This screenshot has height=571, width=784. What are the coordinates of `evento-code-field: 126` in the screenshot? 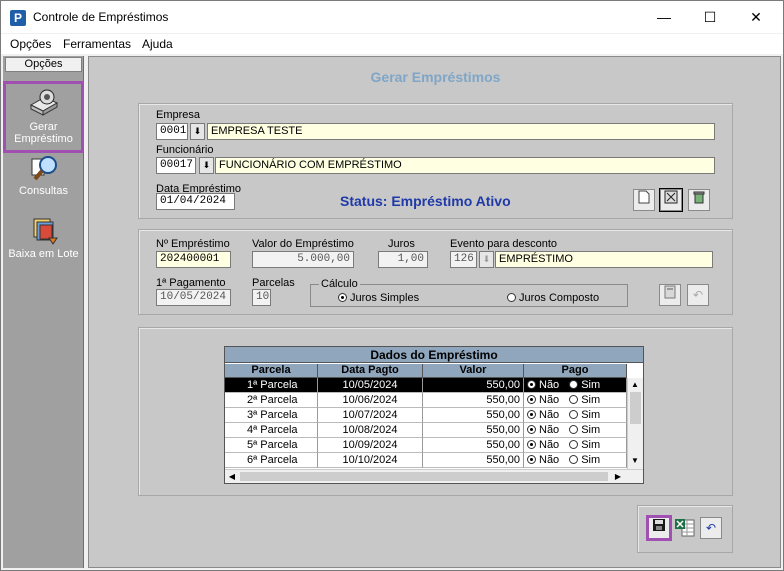 It's located at (463, 259).